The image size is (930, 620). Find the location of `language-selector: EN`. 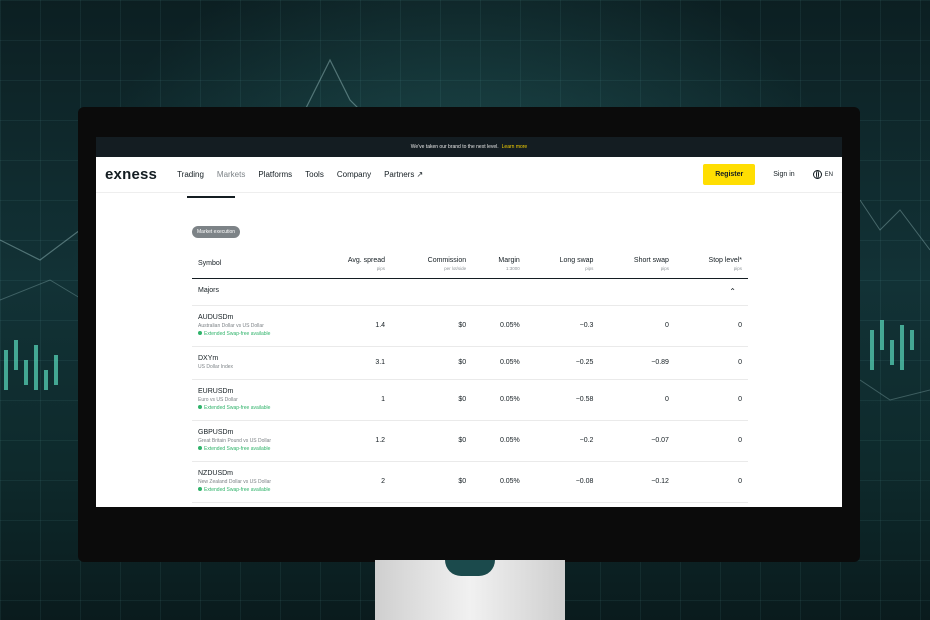

language-selector: EN is located at coordinates (822, 174).